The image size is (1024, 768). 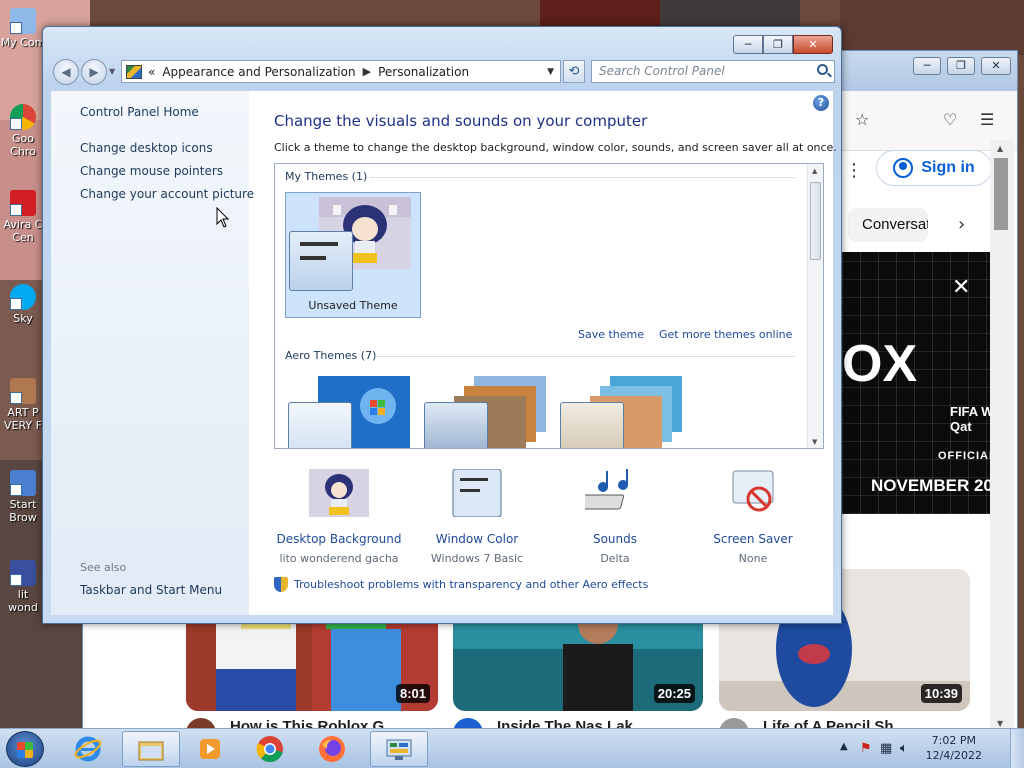 I want to click on system-clock: 7:02 PM 12/4/2022, so click(x=954, y=748).